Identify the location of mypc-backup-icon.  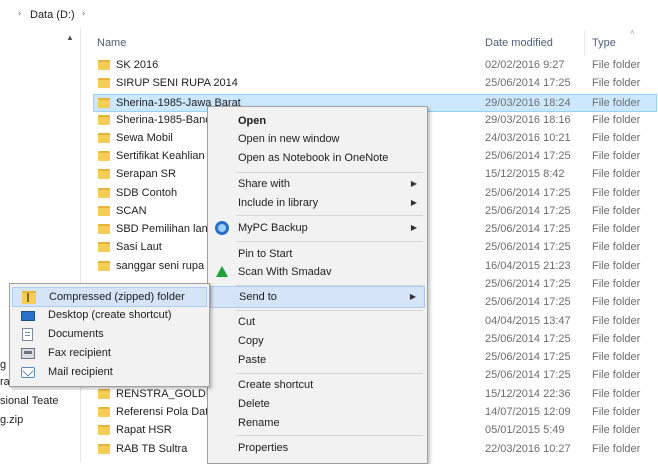
(222, 228).